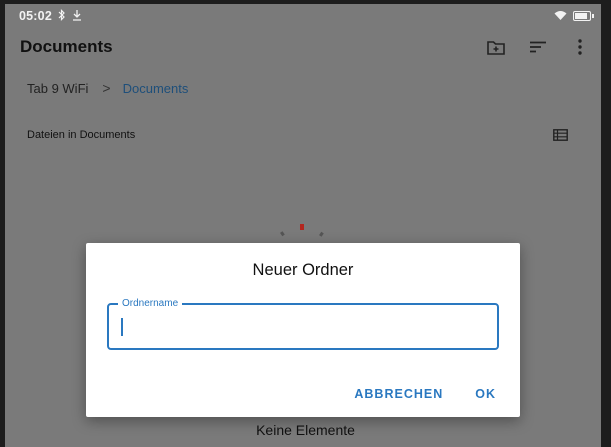 This screenshot has width=611, height=447. I want to click on folder-name-field: Ordnername, so click(303, 323).